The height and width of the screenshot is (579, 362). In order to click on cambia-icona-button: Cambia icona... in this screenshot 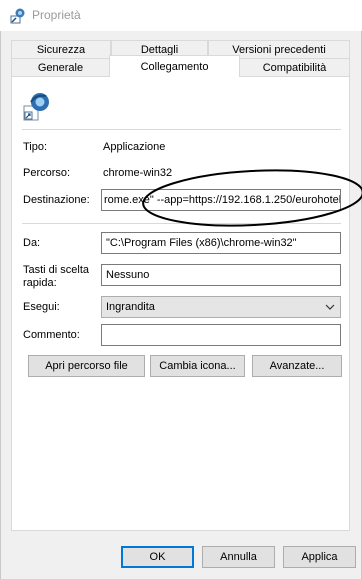, I will do `click(197, 366)`.